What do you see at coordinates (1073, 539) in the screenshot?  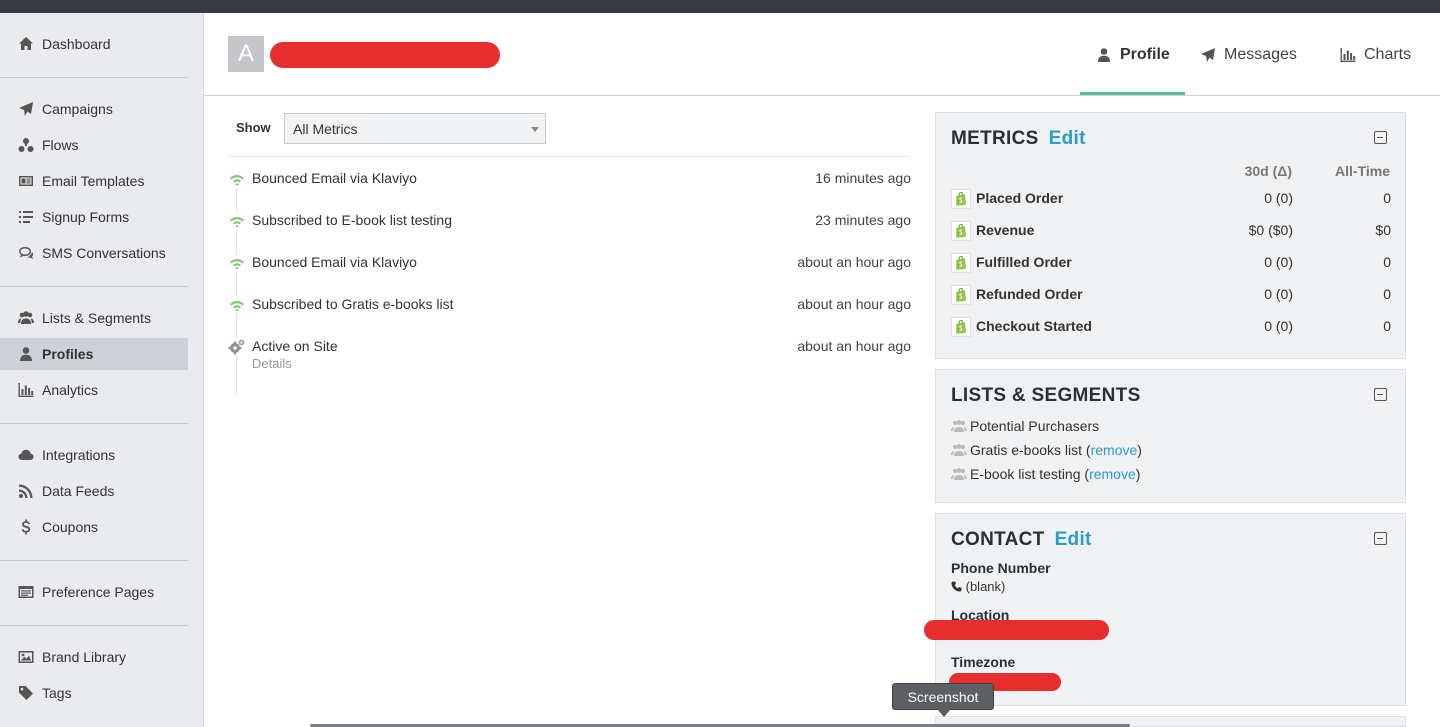 I see `contact-edit-link: Edit` at bounding box center [1073, 539].